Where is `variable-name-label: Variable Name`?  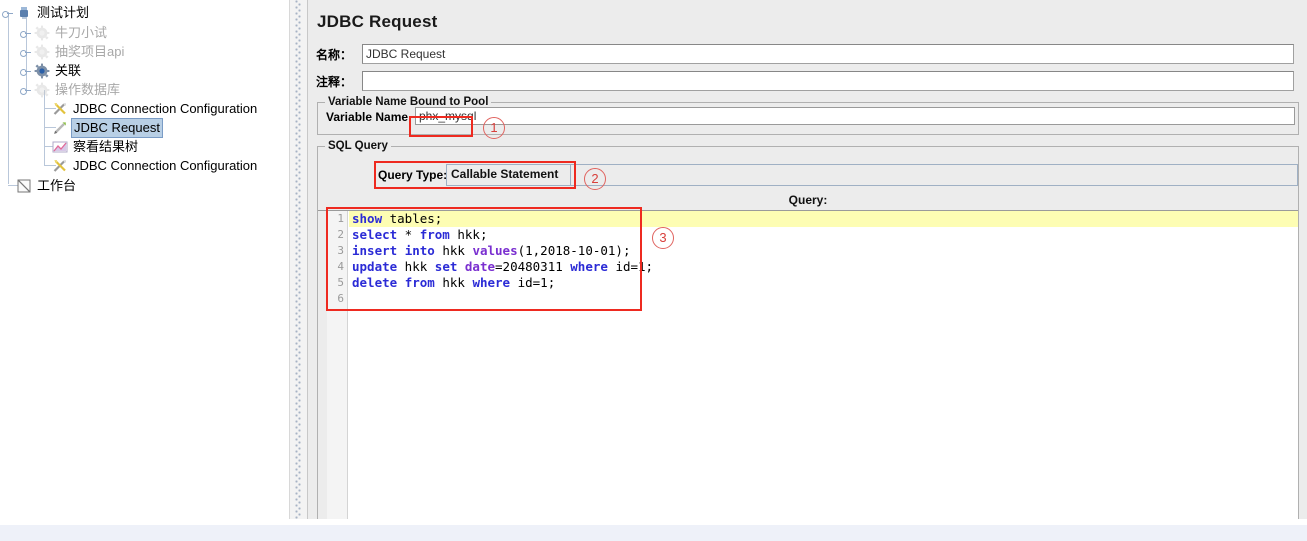
variable-name-label: Variable Name is located at coordinates (367, 117).